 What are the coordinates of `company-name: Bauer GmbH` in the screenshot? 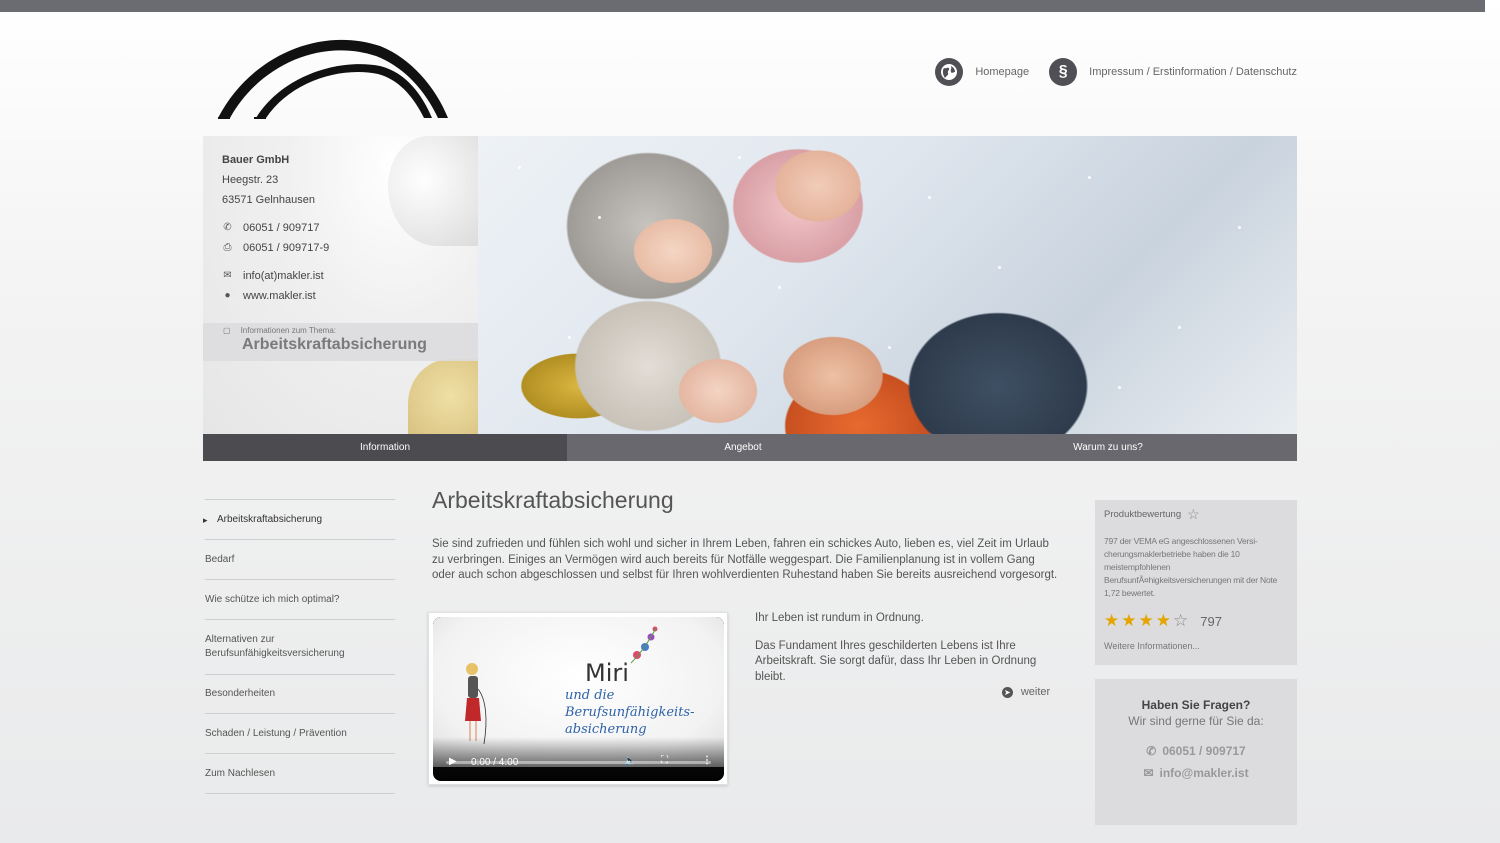 It's located at (256, 160).